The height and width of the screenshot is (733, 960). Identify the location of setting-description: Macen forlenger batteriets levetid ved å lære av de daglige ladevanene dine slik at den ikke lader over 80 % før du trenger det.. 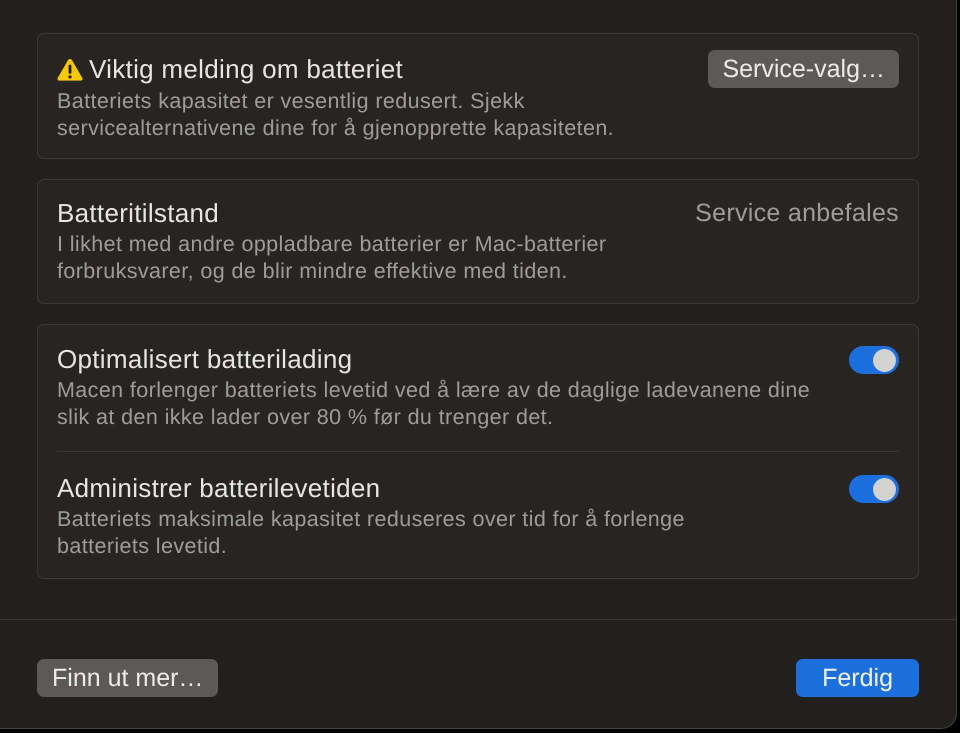
(433, 404).